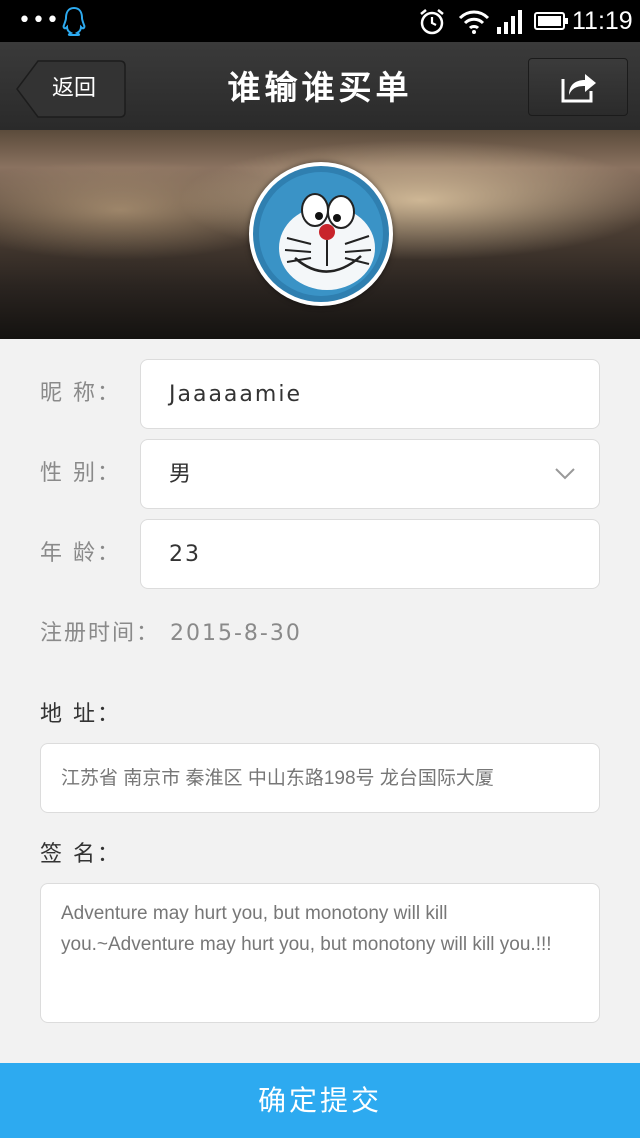 The width and height of the screenshot is (640, 1138). Describe the element at coordinates (602, 21) in the screenshot. I see `status-time: 11:19` at that location.